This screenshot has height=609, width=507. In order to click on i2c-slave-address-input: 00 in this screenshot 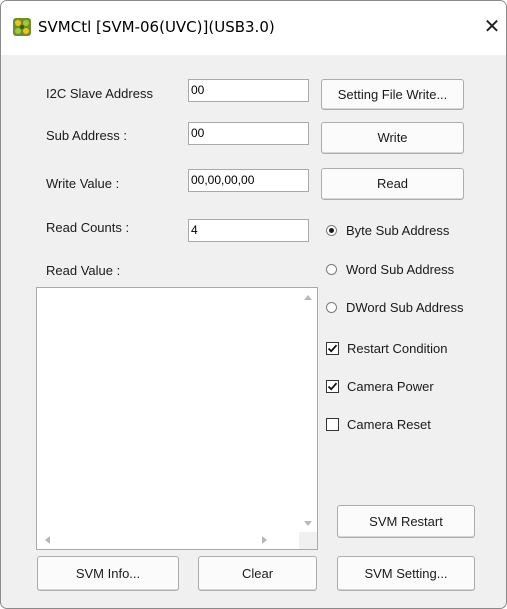, I will do `click(248, 90)`.